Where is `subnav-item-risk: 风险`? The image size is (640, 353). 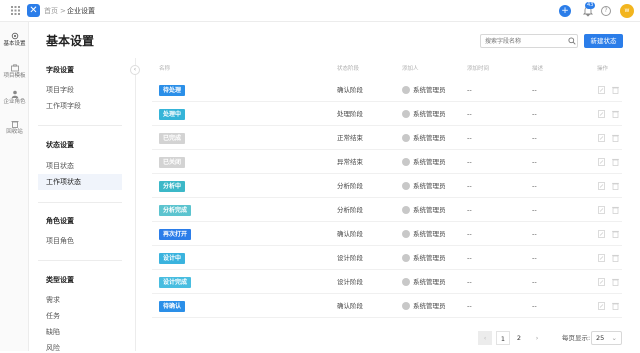
subnav-item-risk: 风险 is located at coordinates (53, 348).